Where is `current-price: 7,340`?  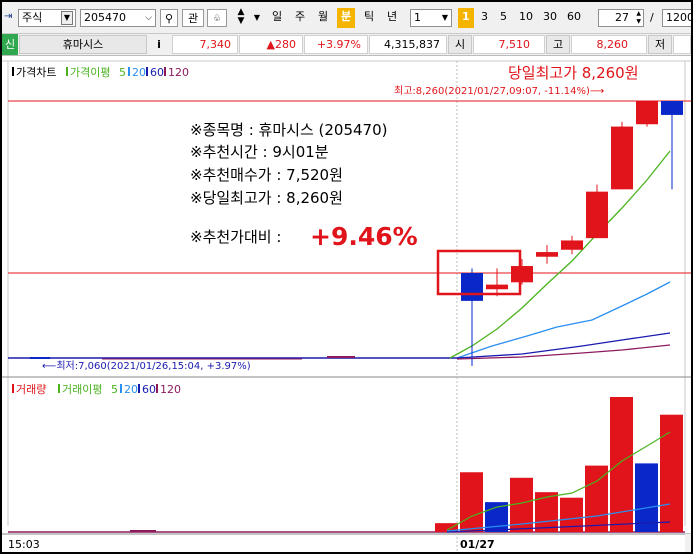
current-price: 7,340 is located at coordinates (205, 44).